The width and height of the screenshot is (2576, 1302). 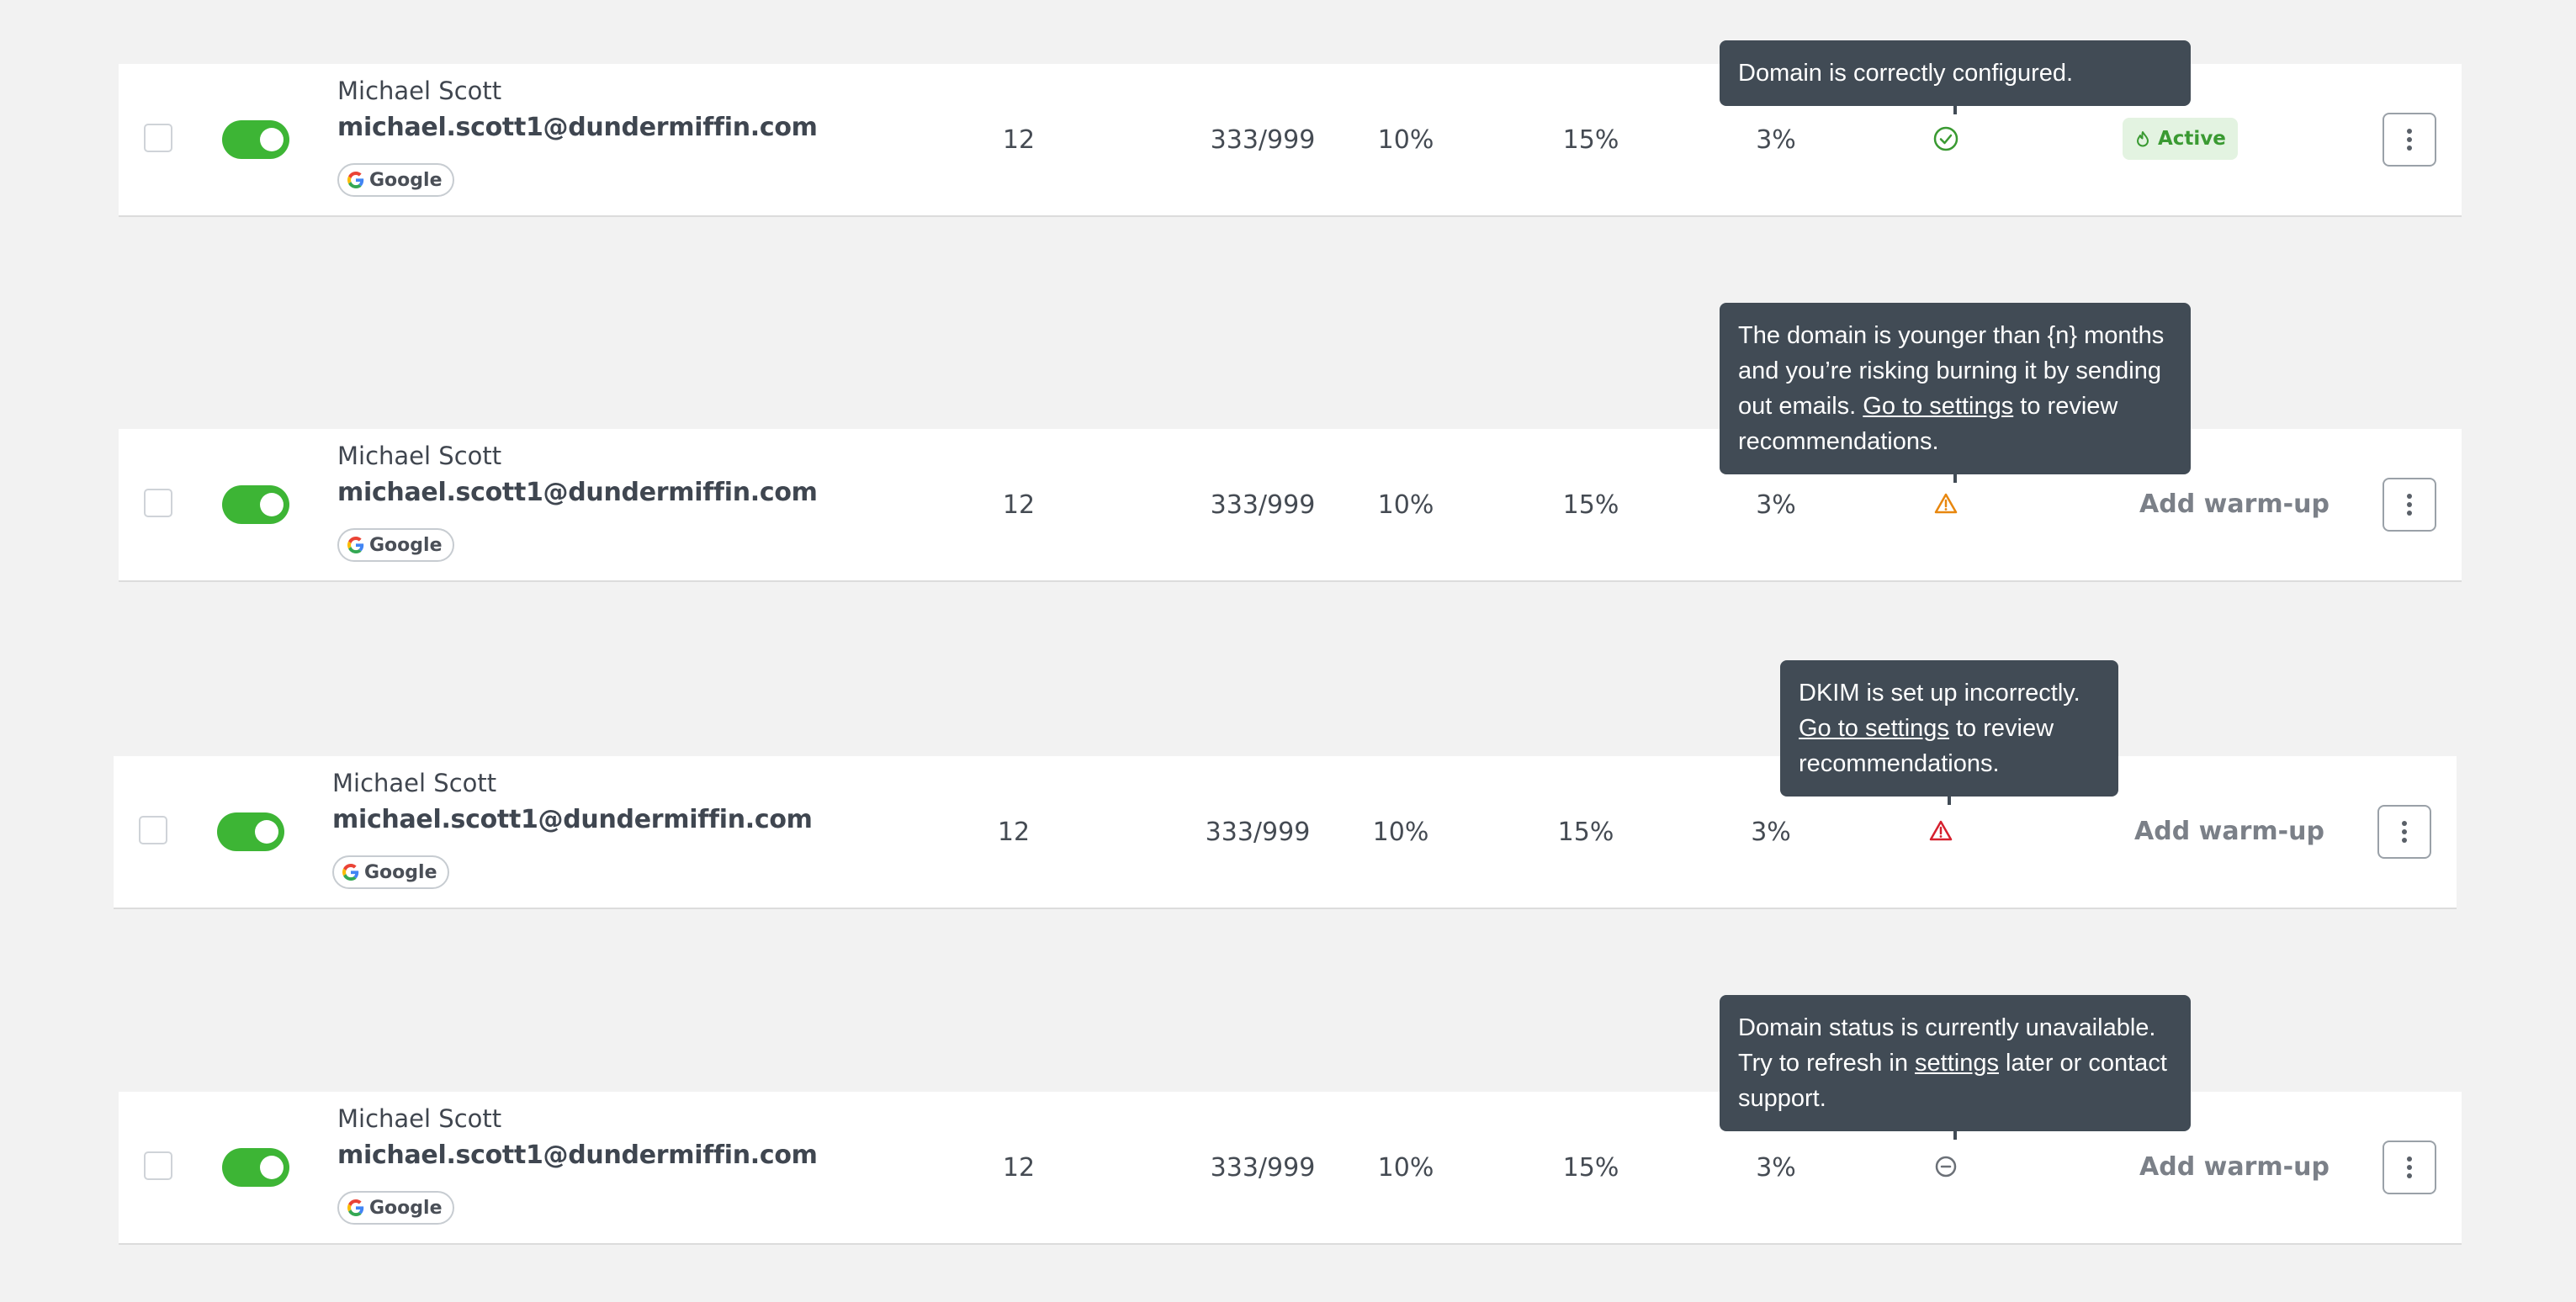 I want to click on tooltip-text: DKIM is set up incorrectly., so click(x=1940, y=693).